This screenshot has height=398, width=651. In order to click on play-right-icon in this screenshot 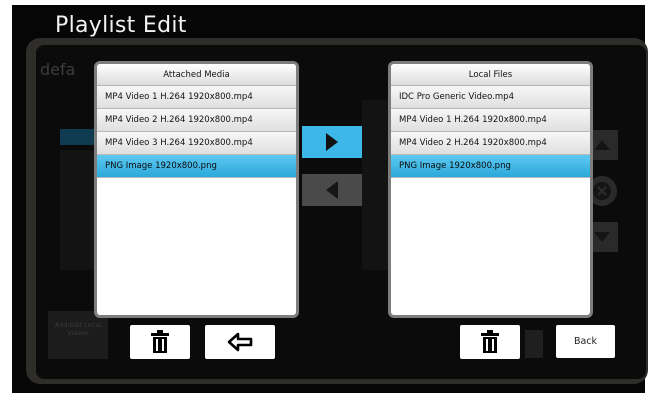, I will do `click(332, 142)`.